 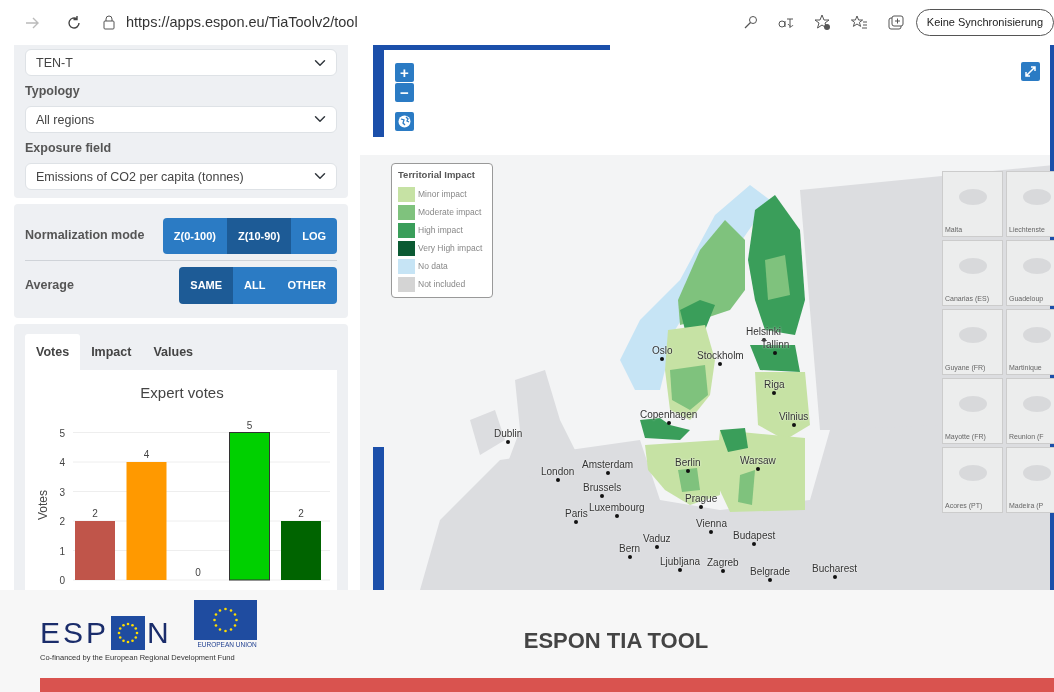 I want to click on expand-icon, so click(x=1030, y=71).